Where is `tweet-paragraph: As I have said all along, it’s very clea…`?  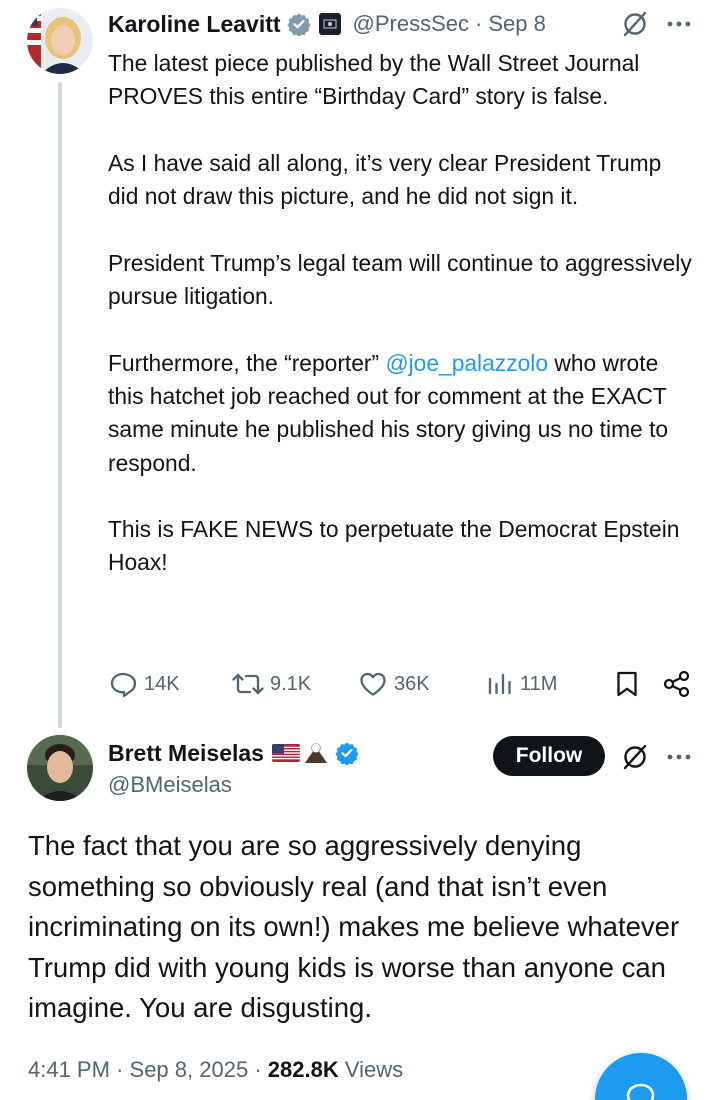 tweet-paragraph: As I have said all along, it’s very clea… is located at coordinates (385, 179).